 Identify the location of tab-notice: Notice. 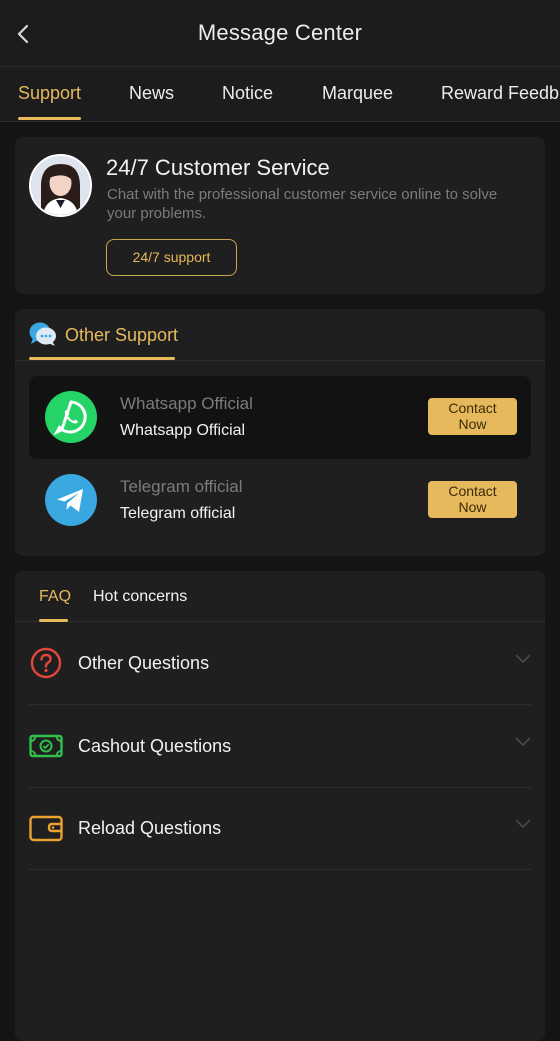
(247, 93).